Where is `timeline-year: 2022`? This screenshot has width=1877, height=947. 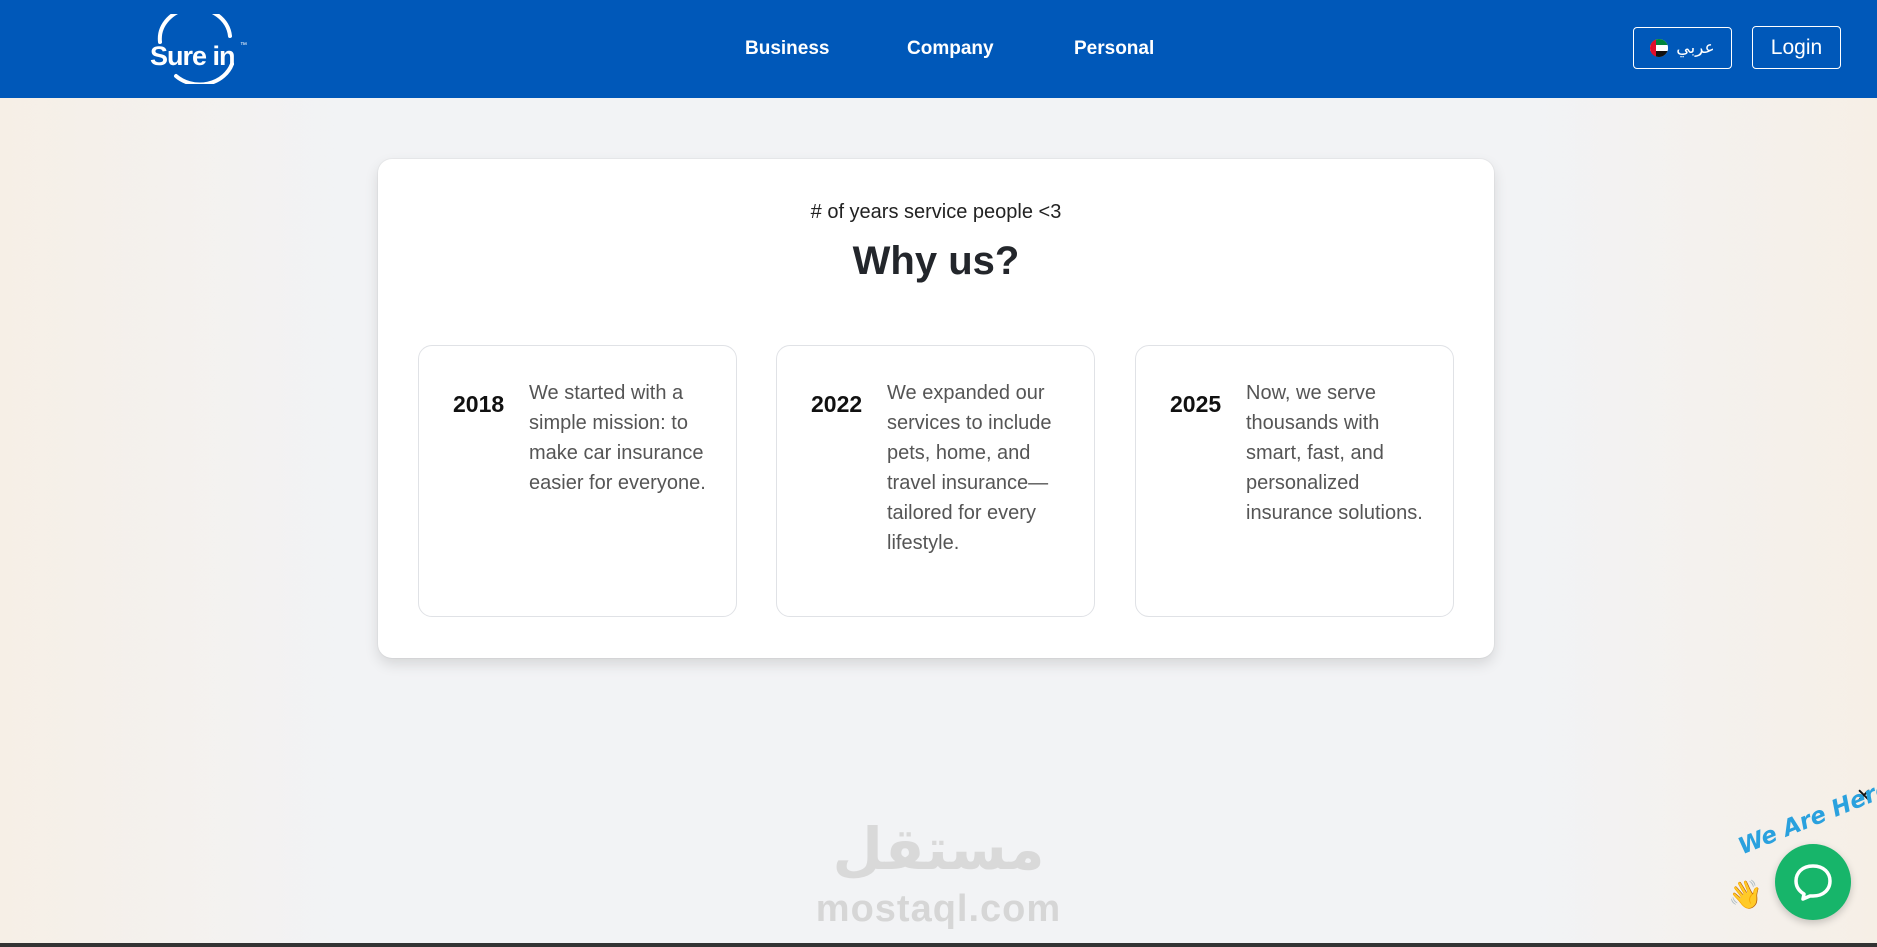
timeline-year: 2022 is located at coordinates (837, 404).